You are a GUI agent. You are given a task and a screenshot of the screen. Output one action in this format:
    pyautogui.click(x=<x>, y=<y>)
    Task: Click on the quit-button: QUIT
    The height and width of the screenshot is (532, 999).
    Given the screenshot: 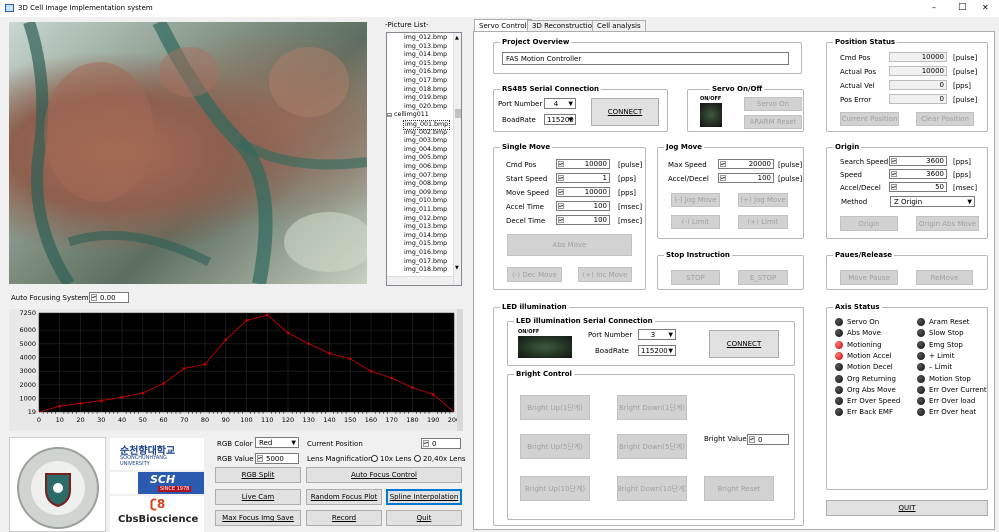 What is the action you would take?
    pyautogui.click(x=907, y=508)
    